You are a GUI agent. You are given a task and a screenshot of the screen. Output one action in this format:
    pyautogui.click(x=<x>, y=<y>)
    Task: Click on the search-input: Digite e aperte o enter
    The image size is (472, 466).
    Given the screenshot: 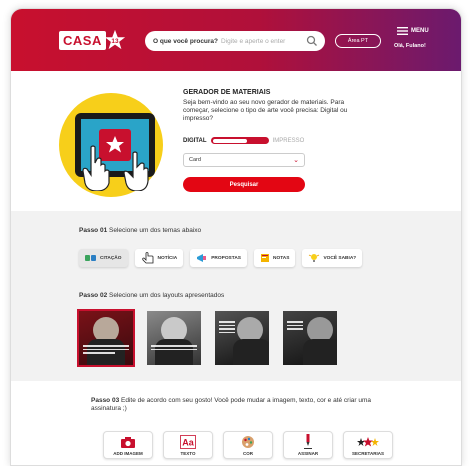 What is the action you would take?
    pyautogui.click(x=253, y=41)
    